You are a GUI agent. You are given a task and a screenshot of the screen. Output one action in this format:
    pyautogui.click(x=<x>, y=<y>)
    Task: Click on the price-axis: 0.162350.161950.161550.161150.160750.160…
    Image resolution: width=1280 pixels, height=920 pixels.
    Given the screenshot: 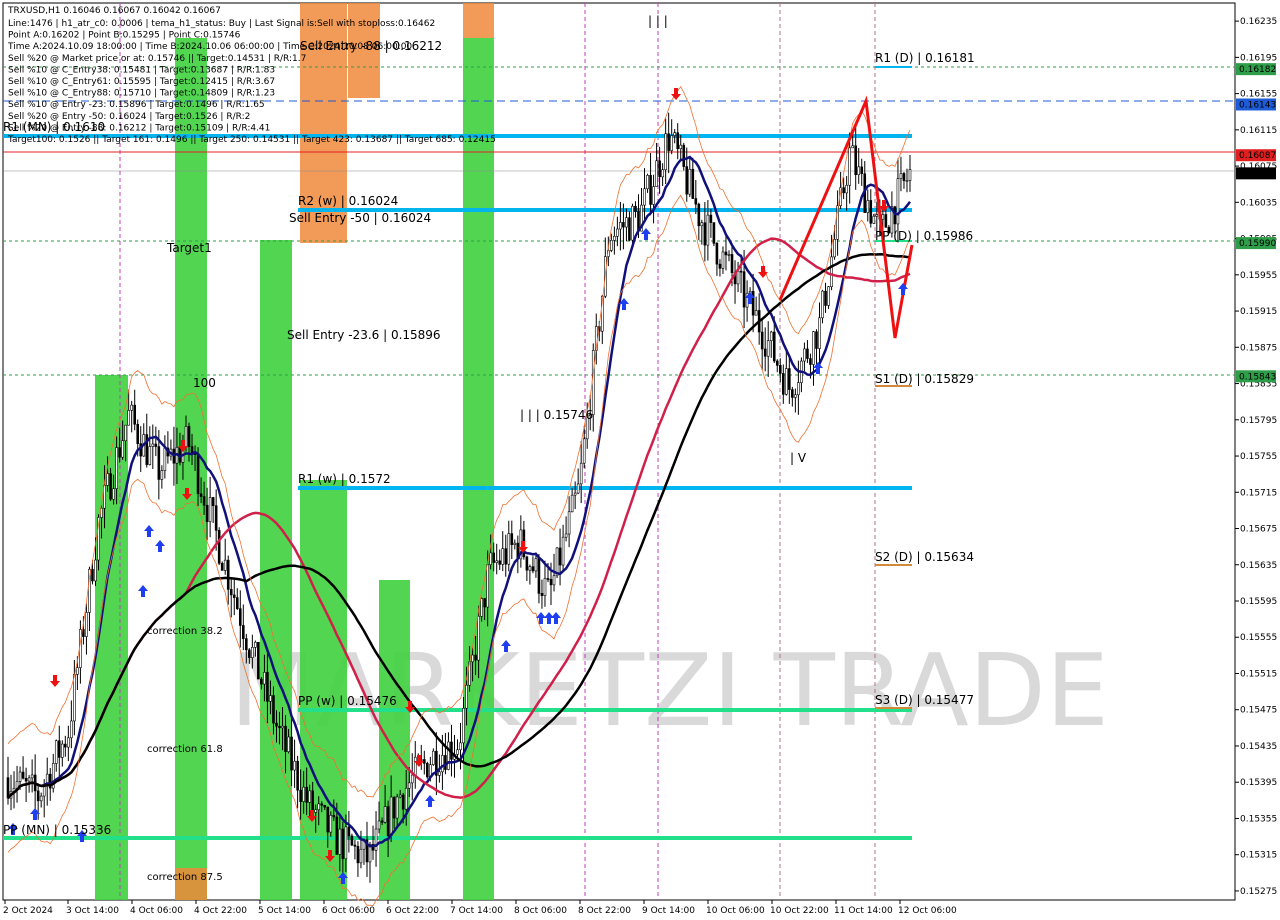 What is the action you would take?
    pyautogui.click(x=1257, y=460)
    